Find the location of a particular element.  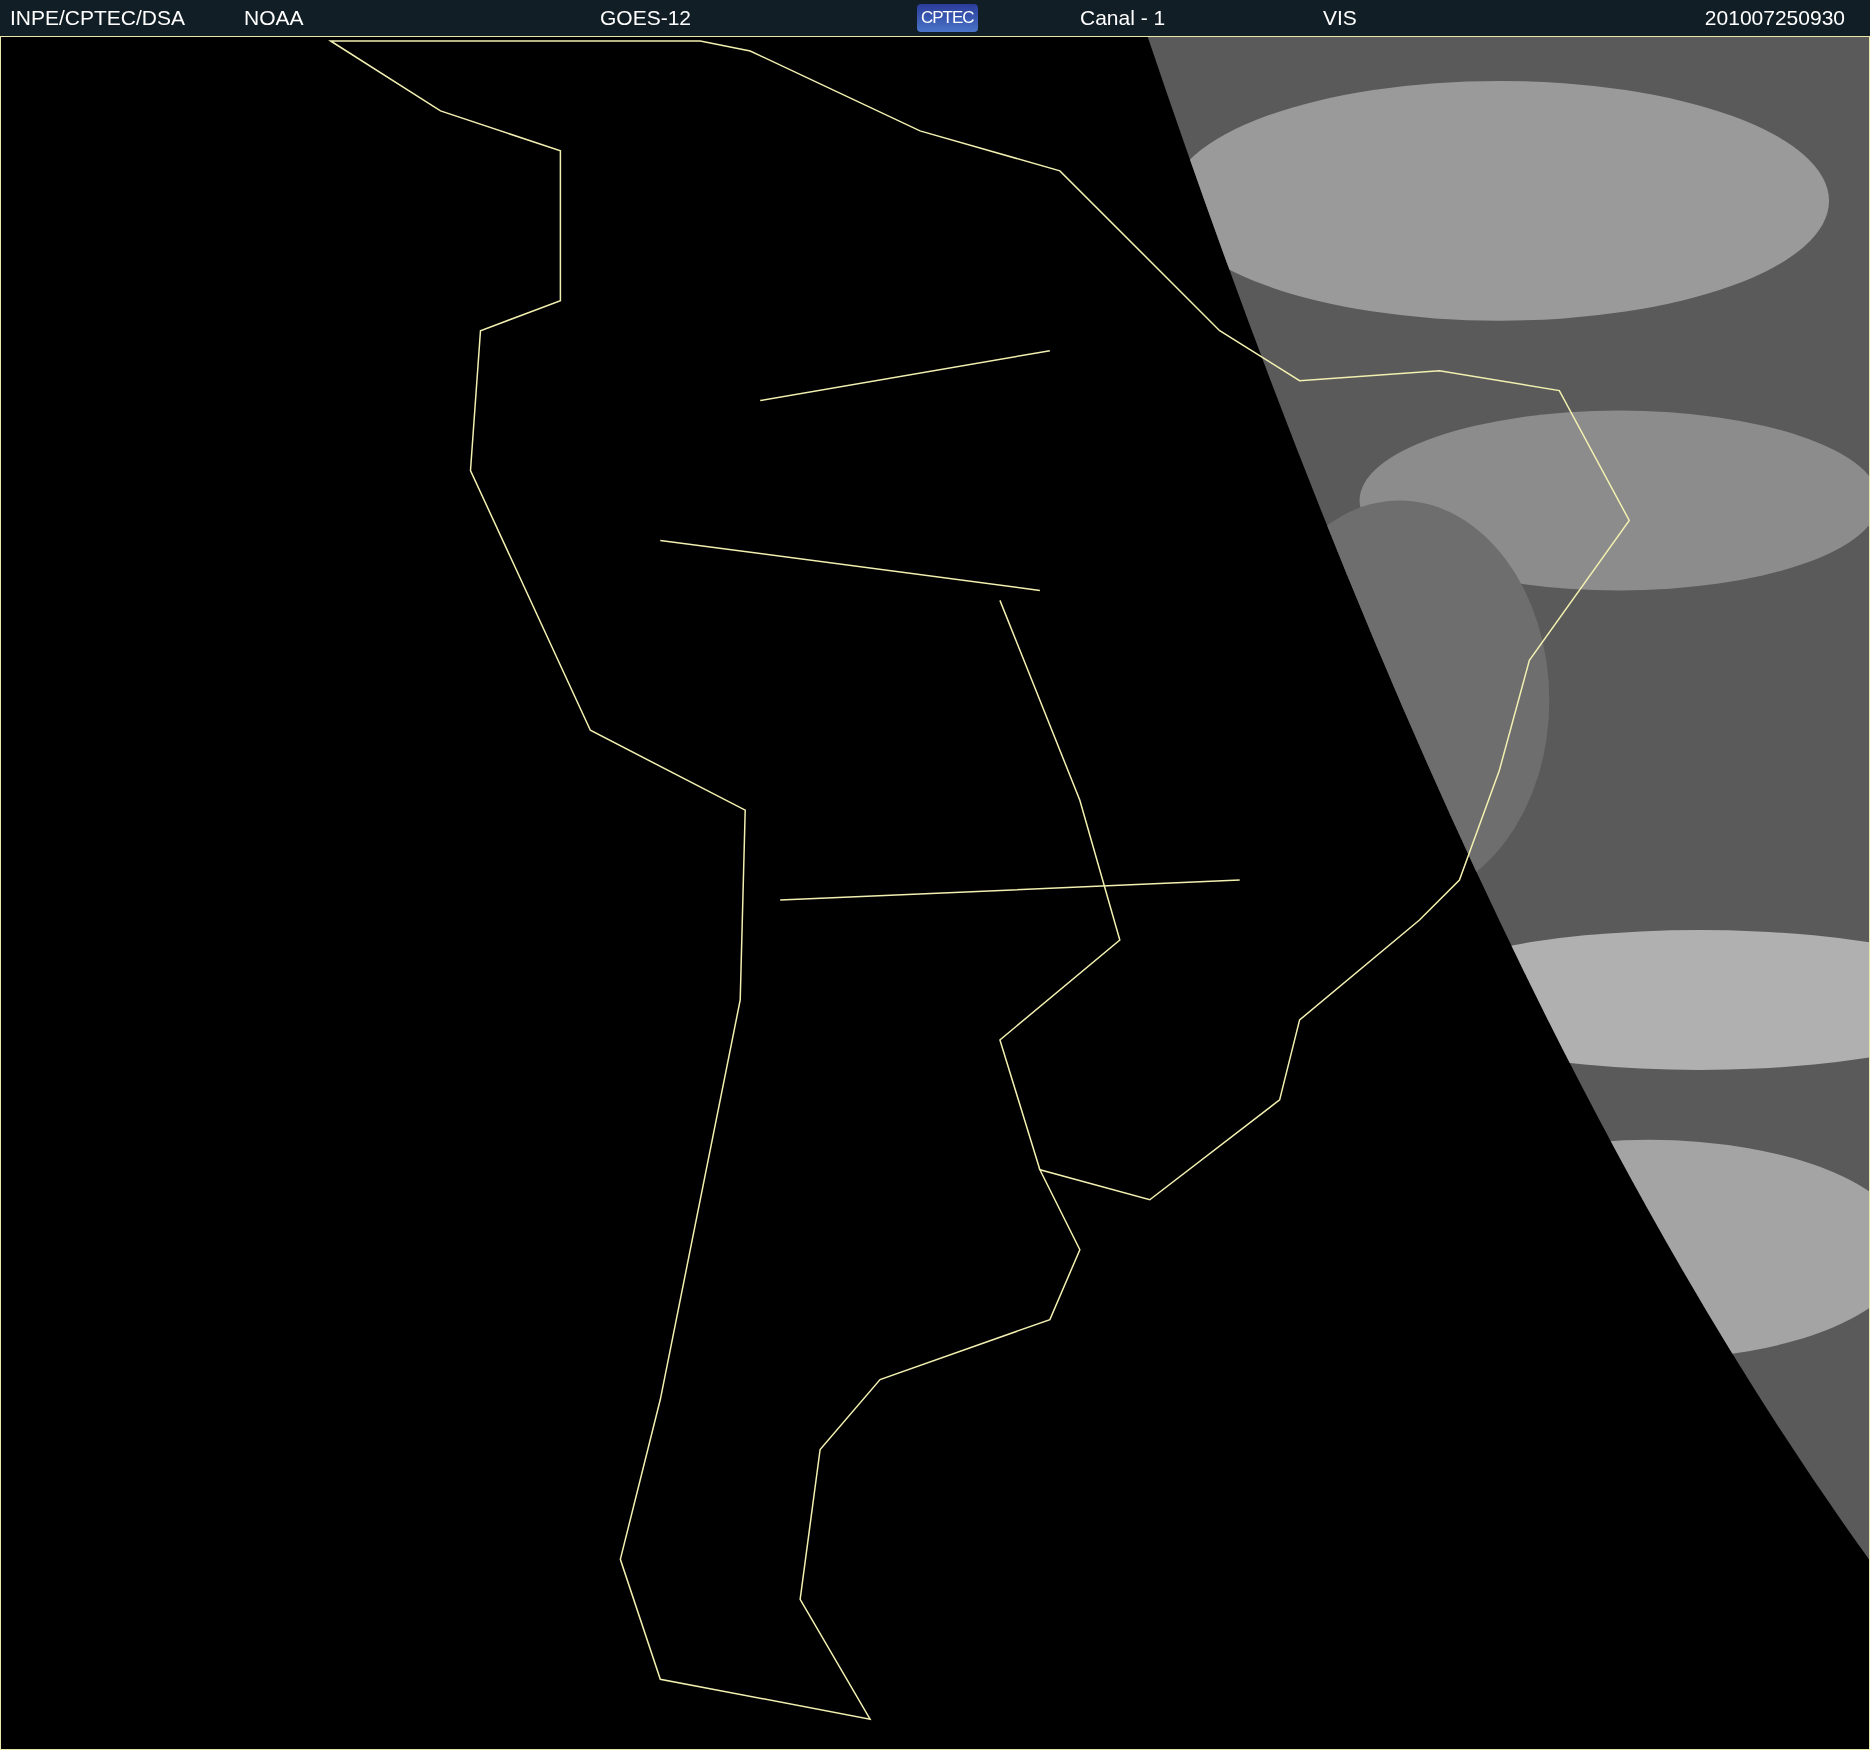

header-label: GOES-12 is located at coordinates (646, 17).